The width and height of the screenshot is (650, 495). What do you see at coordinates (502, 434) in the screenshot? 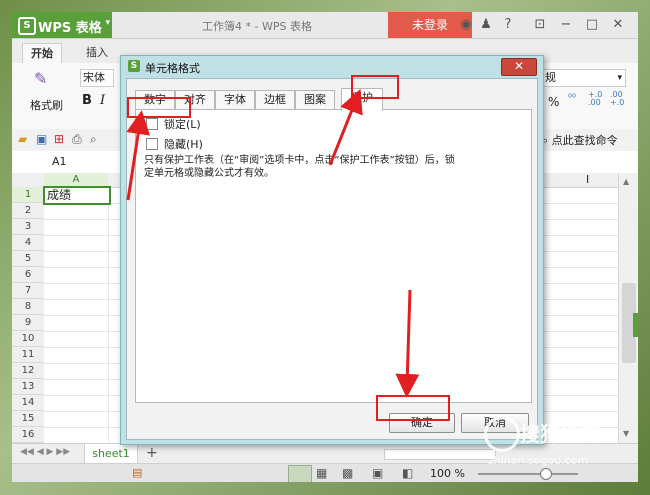
I see `sogou-logo-icon` at bounding box center [502, 434].